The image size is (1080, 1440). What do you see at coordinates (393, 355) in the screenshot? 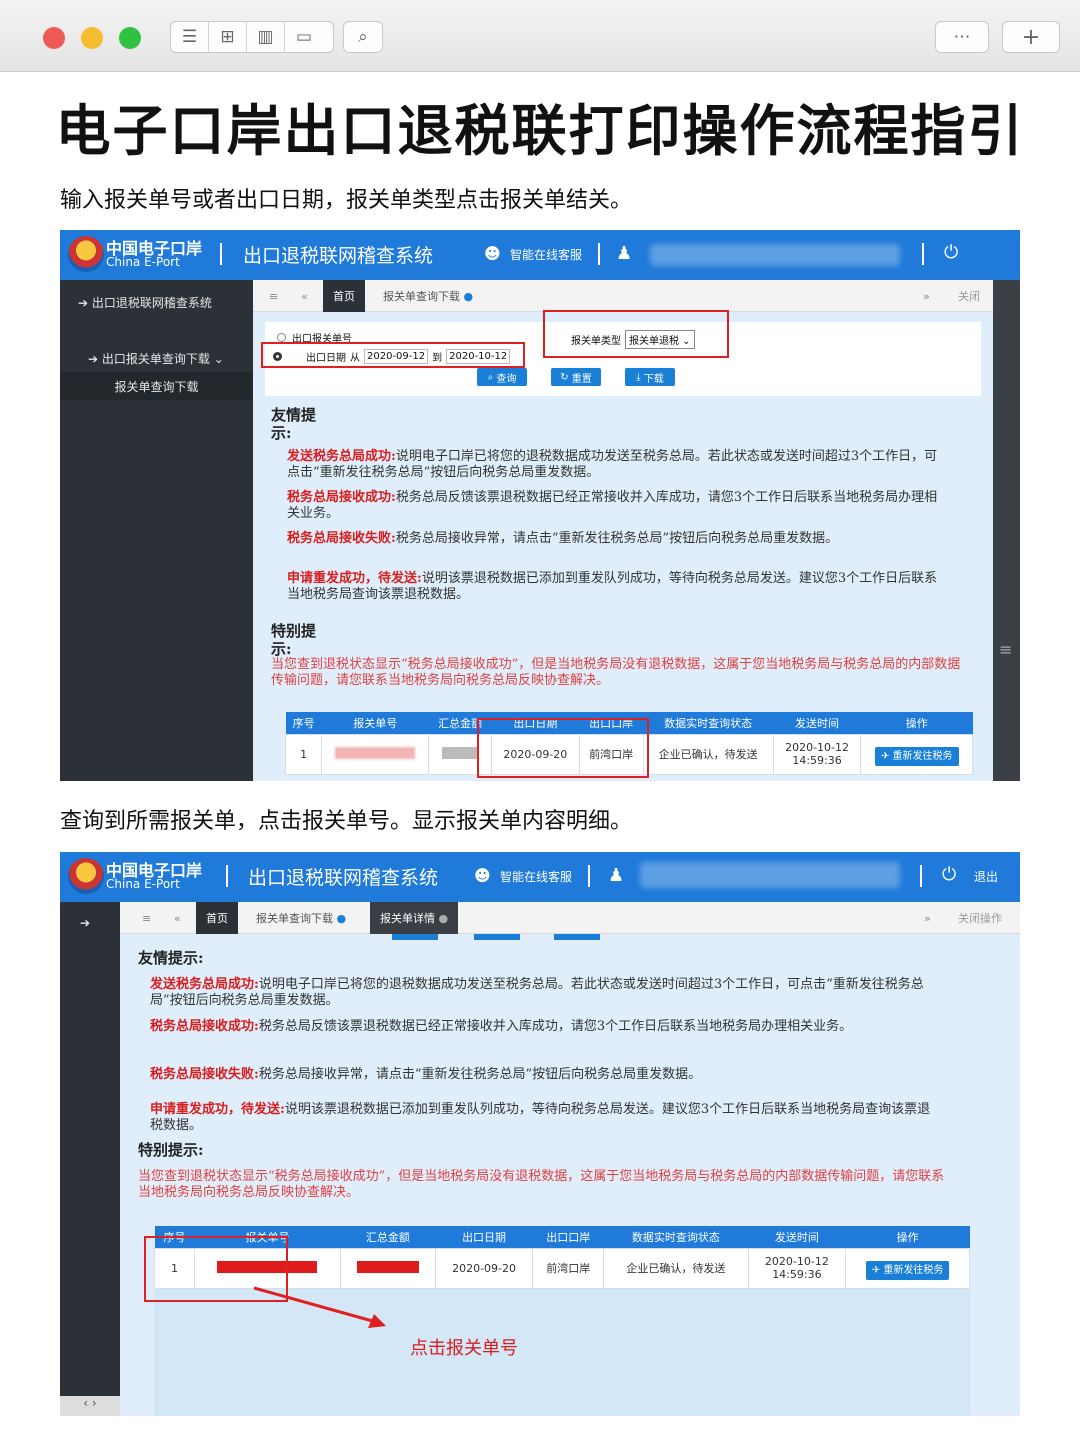
I see `highlight-date-box` at bounding box center [393, 355].